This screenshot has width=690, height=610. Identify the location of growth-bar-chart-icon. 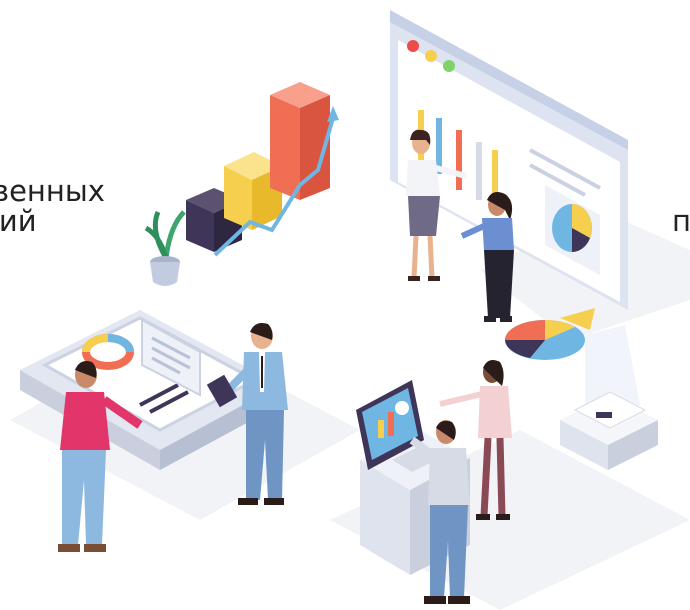
(262, 169).